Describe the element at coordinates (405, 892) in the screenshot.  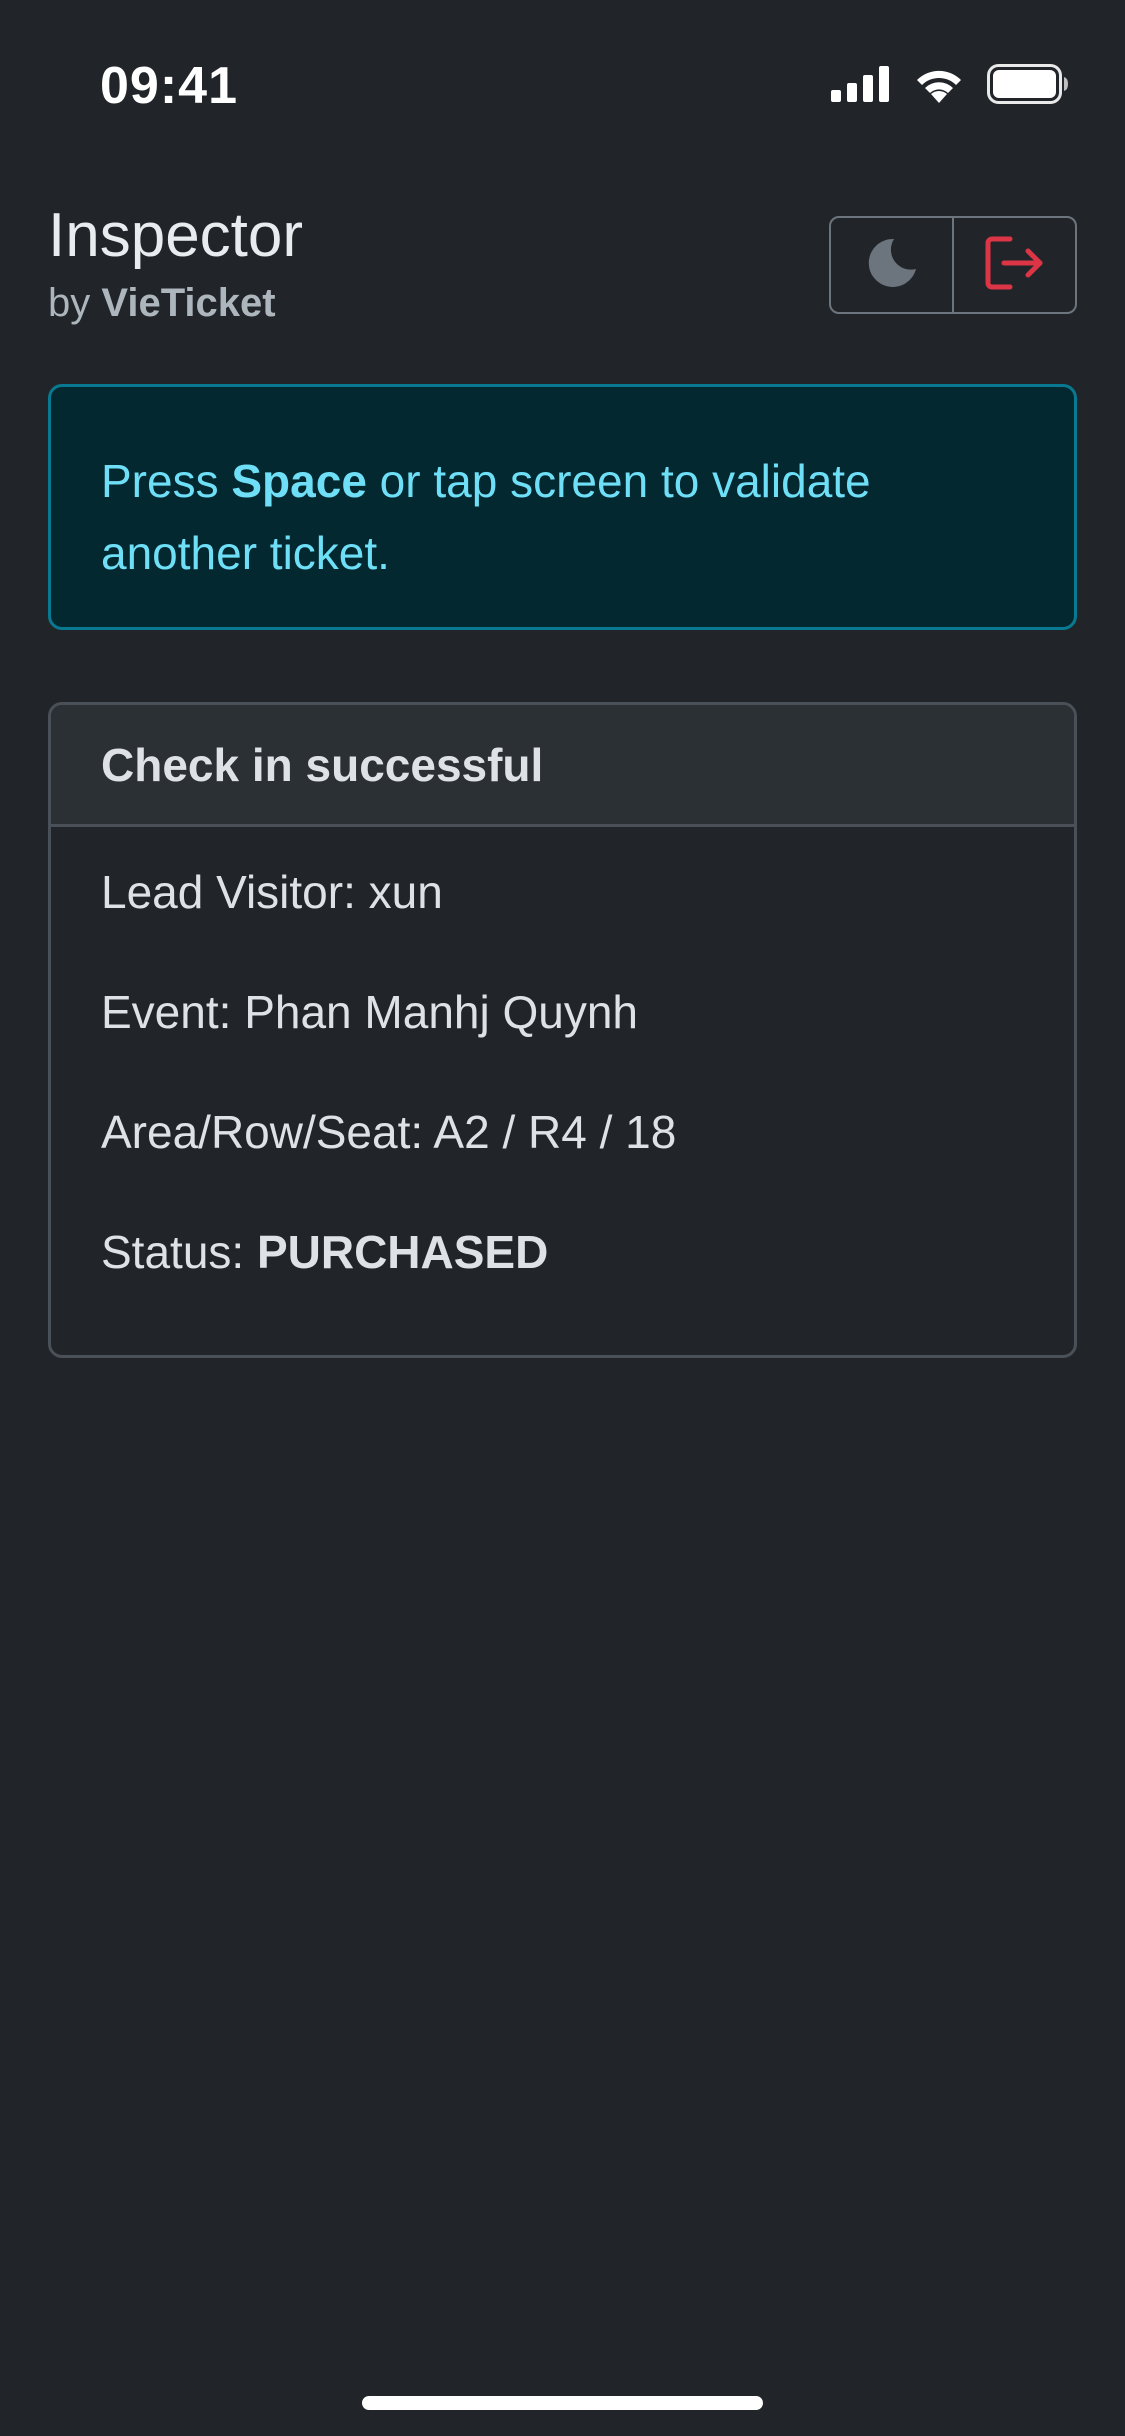
I see `lead-visitor-value: xun` at that location.